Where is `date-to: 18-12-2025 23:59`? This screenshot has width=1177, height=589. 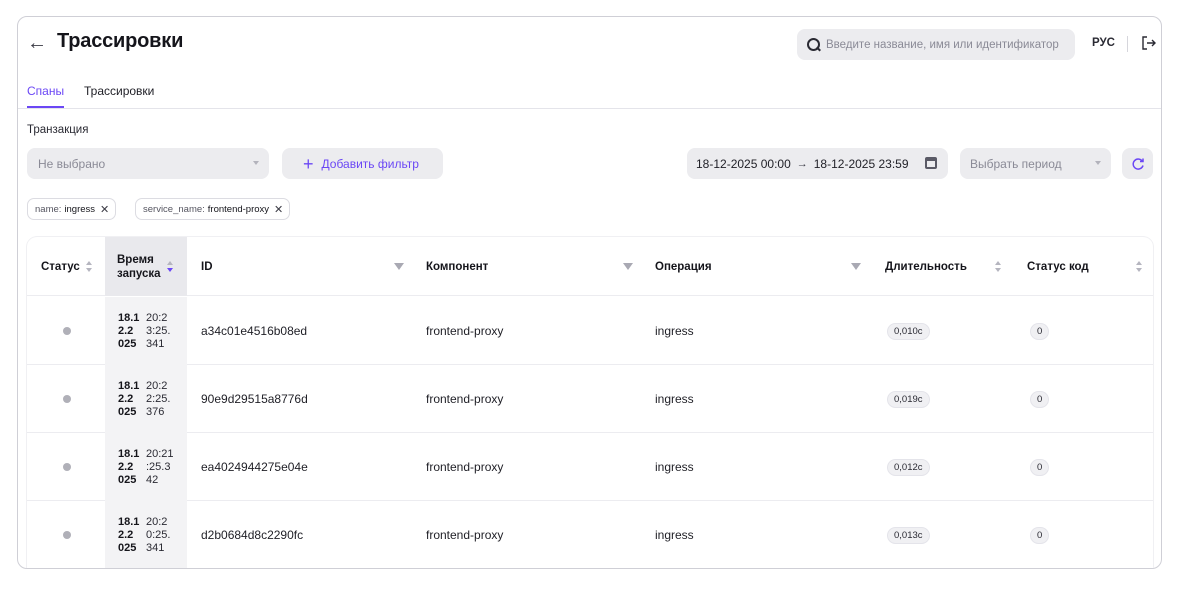 date-to: 18-12-2025 23:59 is located at coordinates (861, 163).